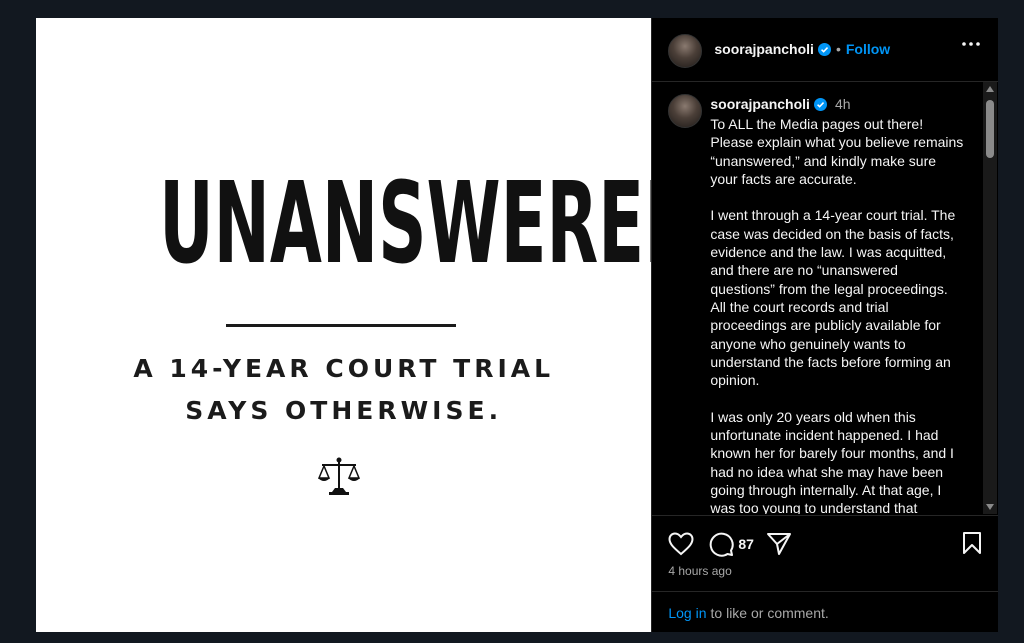 The width and height of the screenshot is (1024, 643). What do you see at coordinates (971, 44) in the screenshot?
I see `more-options-icon` at bounding box center [971, 44].